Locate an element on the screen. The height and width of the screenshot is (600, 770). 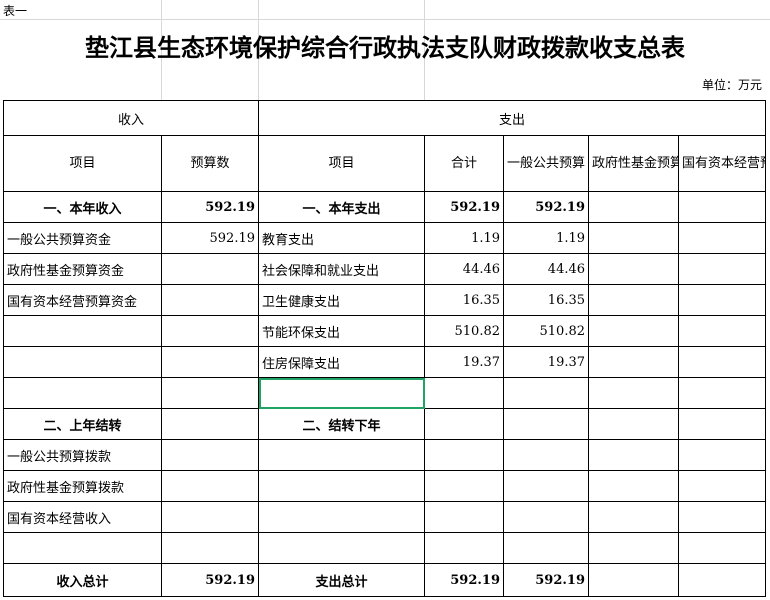
income-item-cell: 一般公共预算资金 is located at coordinates (82, 238).